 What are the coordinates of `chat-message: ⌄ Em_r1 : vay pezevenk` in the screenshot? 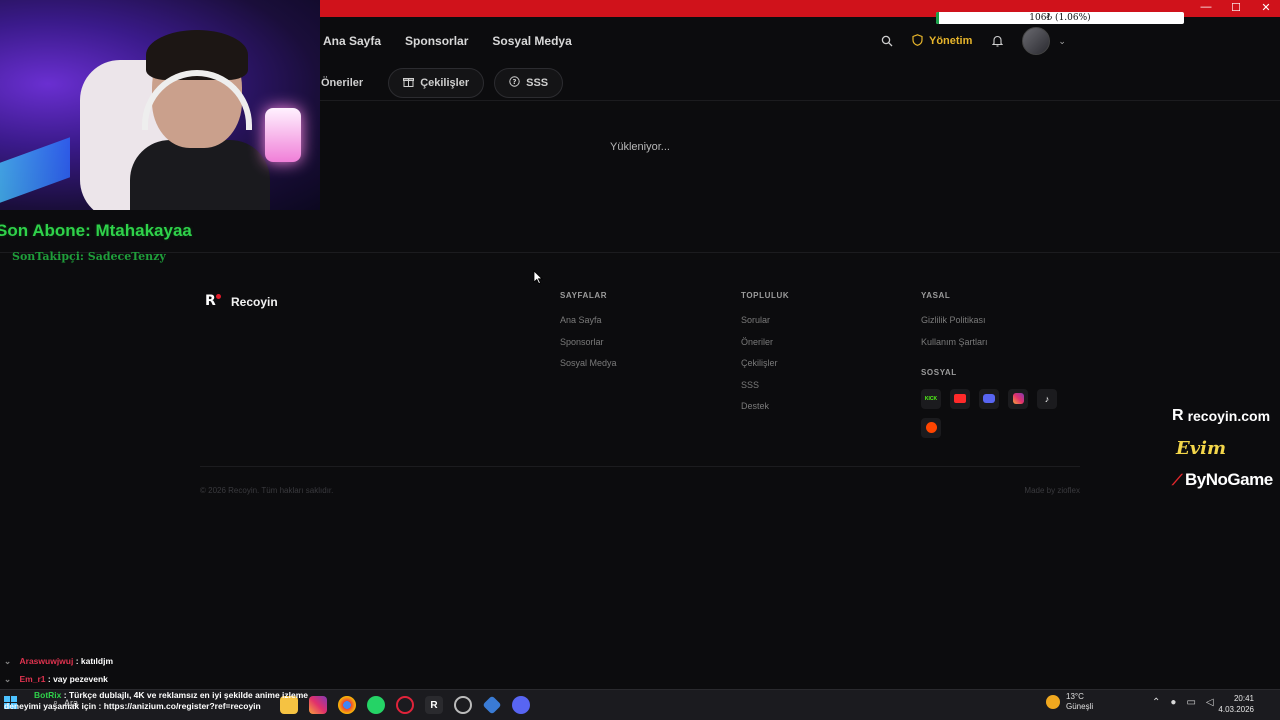 It's located at (56, 679).